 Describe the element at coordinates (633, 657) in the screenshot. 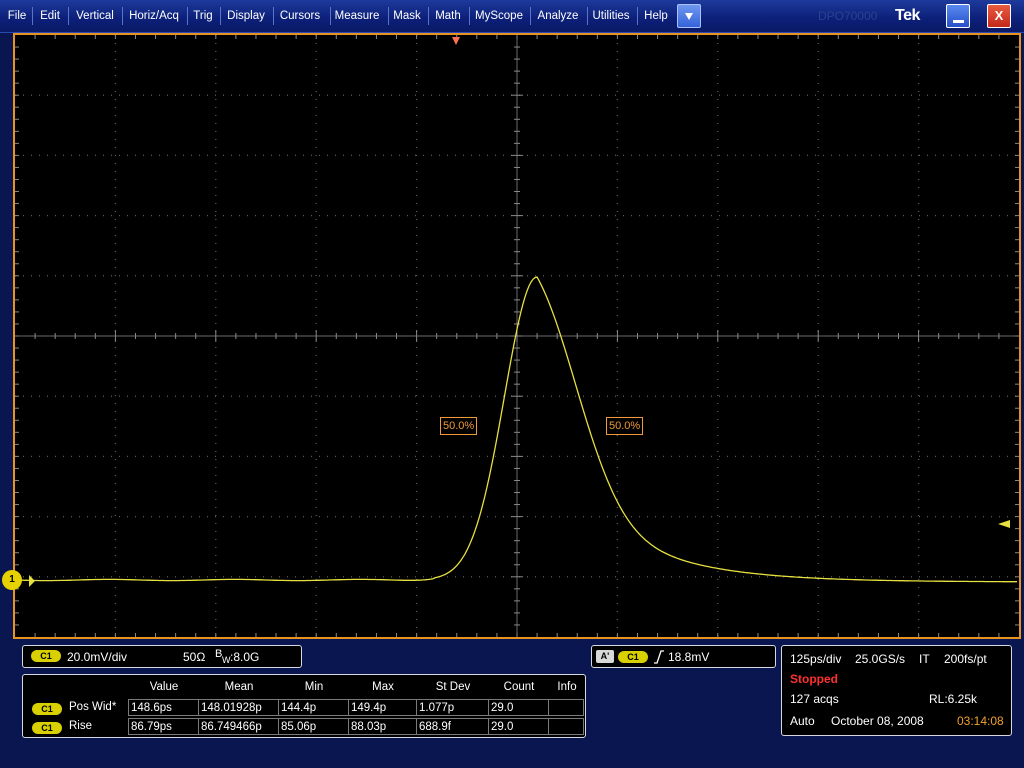

I see `trigger-source-badge: C1` at that location.